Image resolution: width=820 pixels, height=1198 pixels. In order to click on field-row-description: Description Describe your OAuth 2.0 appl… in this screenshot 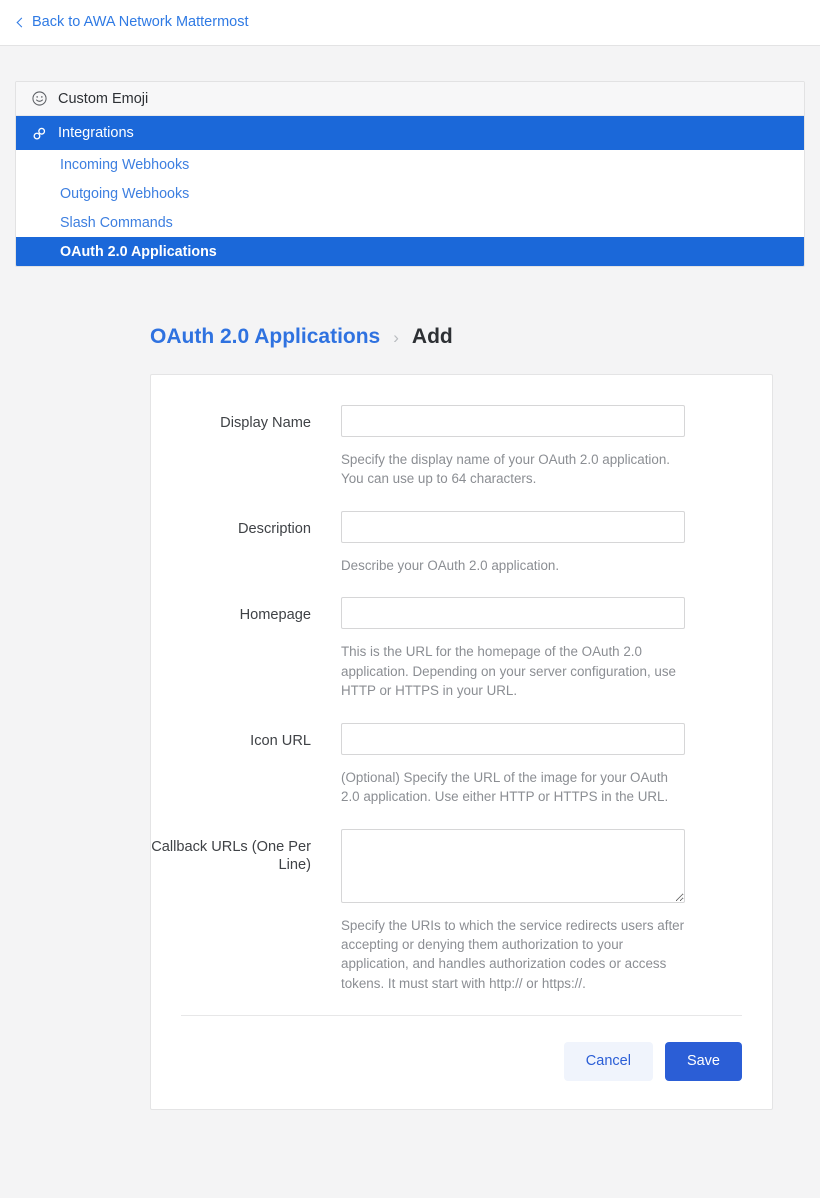, I will do `click(461, 542)`.